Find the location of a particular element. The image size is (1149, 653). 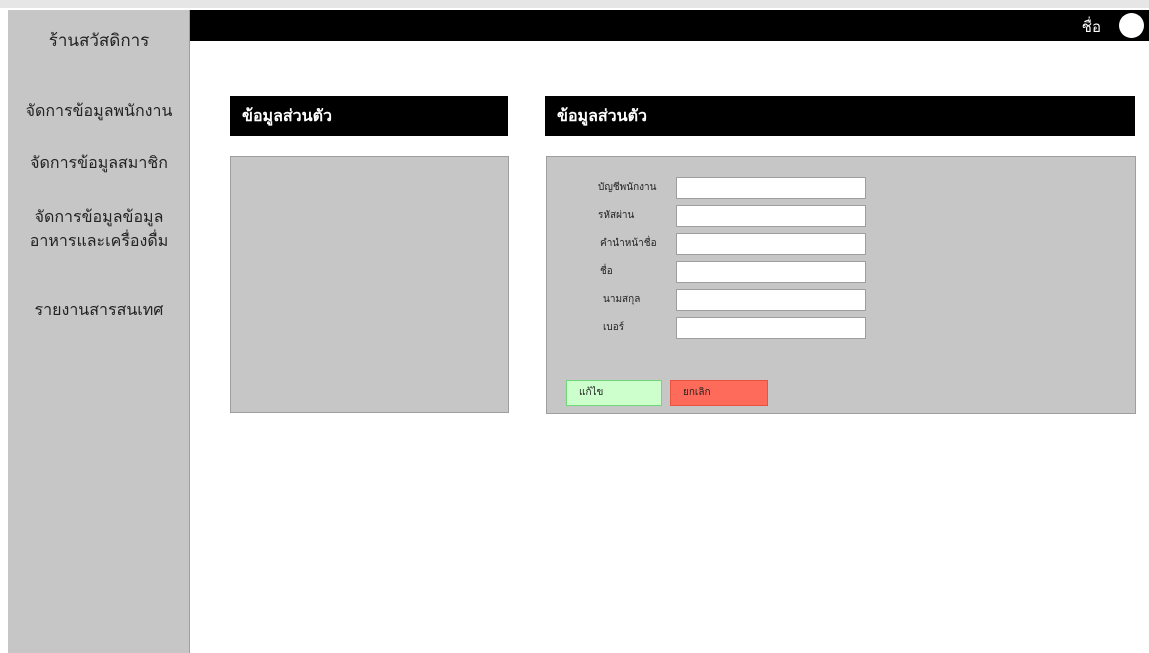

title-prefix-field is located at coordinates (771, 244).